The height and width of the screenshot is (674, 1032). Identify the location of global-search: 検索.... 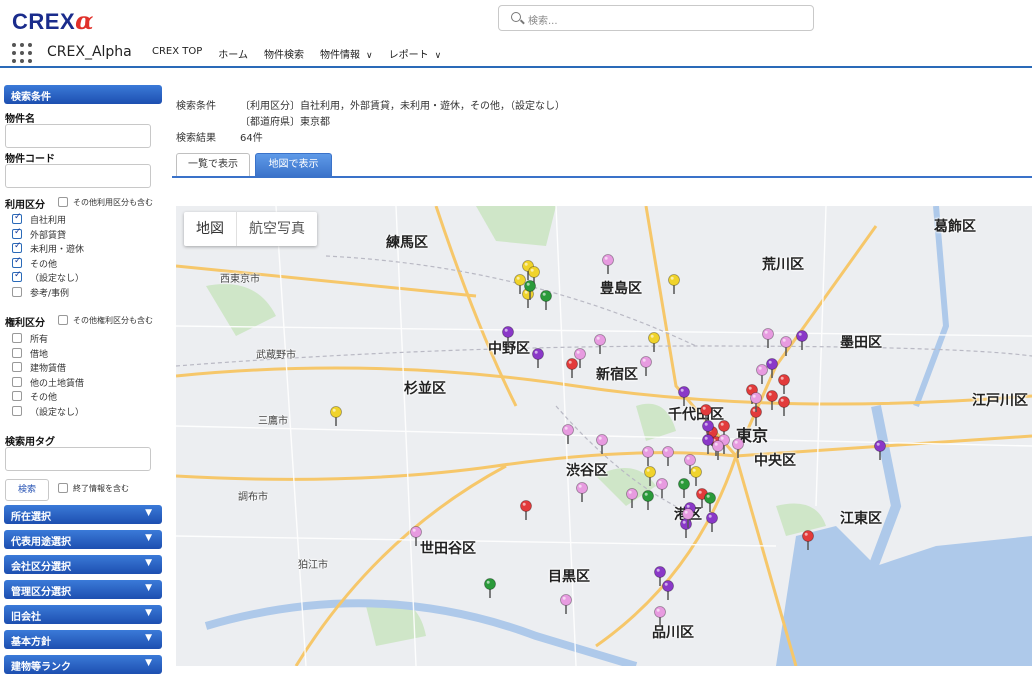
(656, 18).